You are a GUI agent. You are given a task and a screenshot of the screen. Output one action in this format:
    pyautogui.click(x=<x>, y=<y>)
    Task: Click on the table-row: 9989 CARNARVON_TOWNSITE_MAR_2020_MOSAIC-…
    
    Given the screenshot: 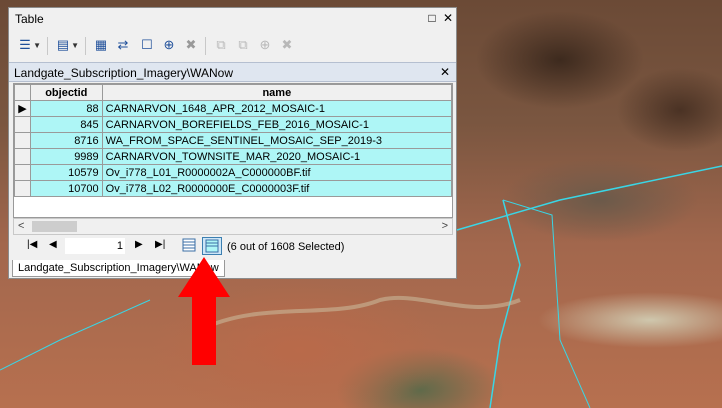 What is the action you would take?
    pyautogui.click(x=233, y=156)
    